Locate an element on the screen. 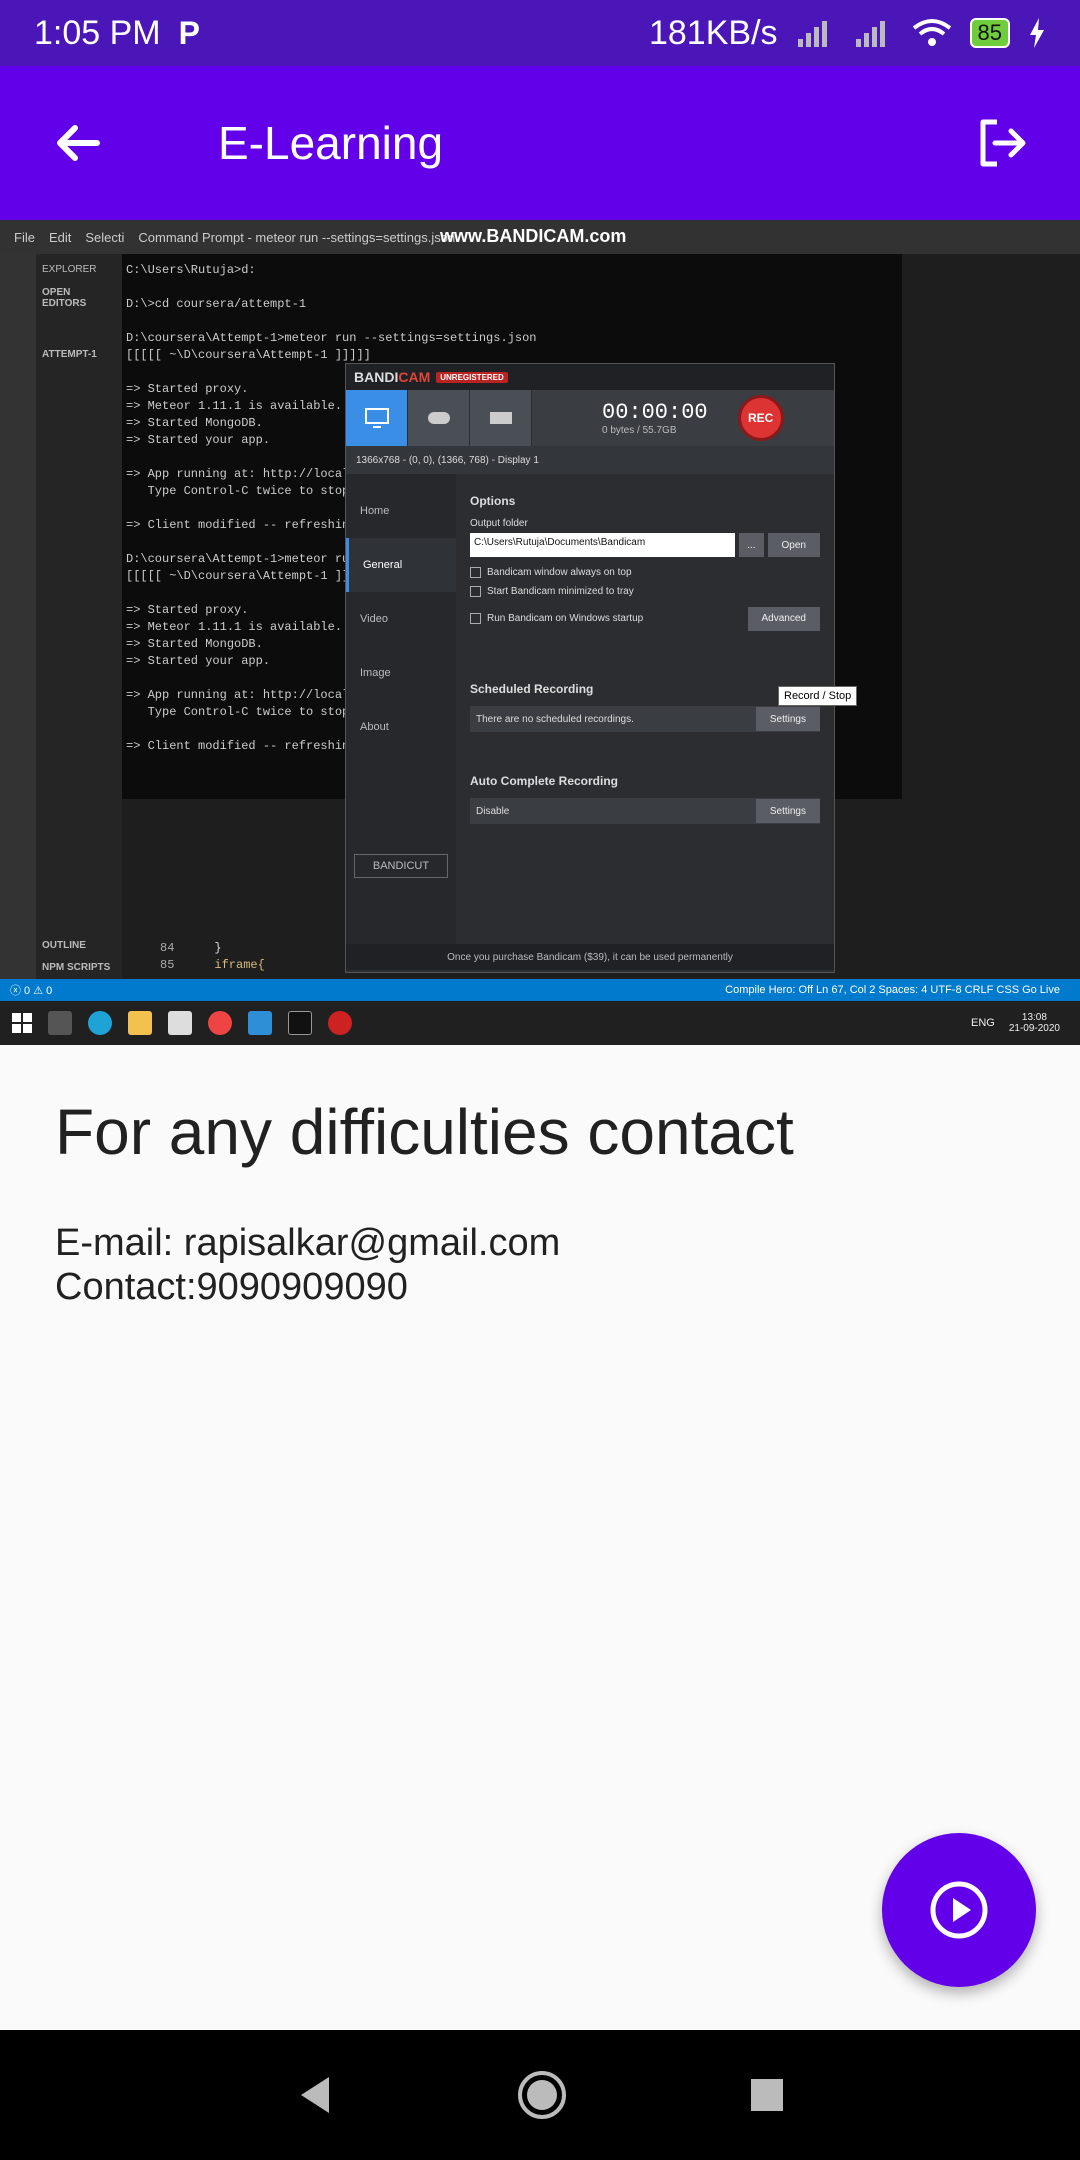 This screenshot has width=1080, height=2160. taskbar-time: 13:08 is located at coordinates (1034, 1017).